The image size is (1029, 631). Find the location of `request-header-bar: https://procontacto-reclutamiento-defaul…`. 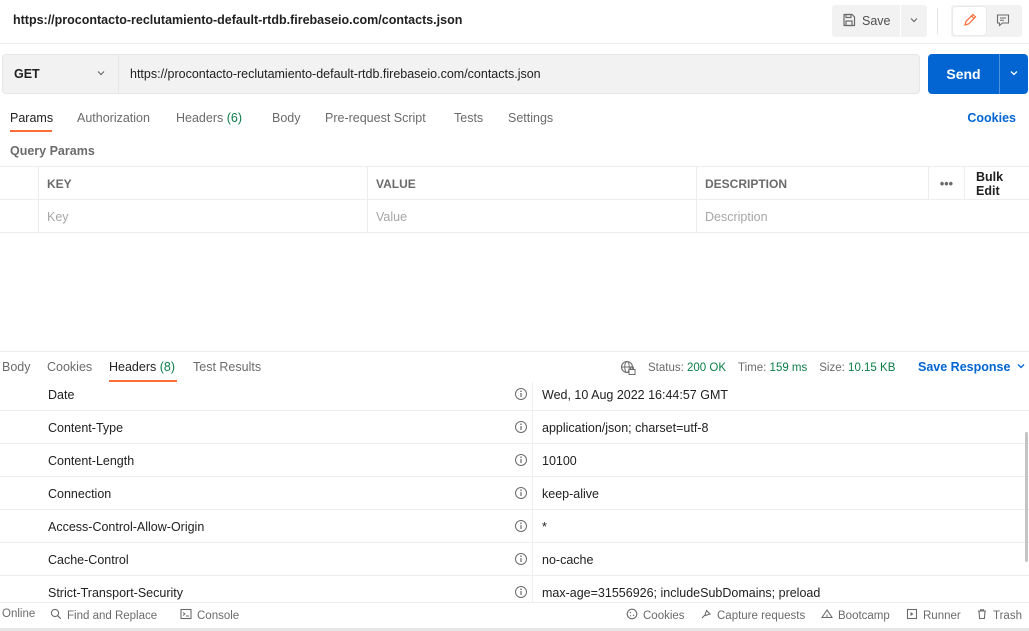

request-header-bar: https://procontacto-reclutamiento-defaul… is located at coordinates (514, 22).